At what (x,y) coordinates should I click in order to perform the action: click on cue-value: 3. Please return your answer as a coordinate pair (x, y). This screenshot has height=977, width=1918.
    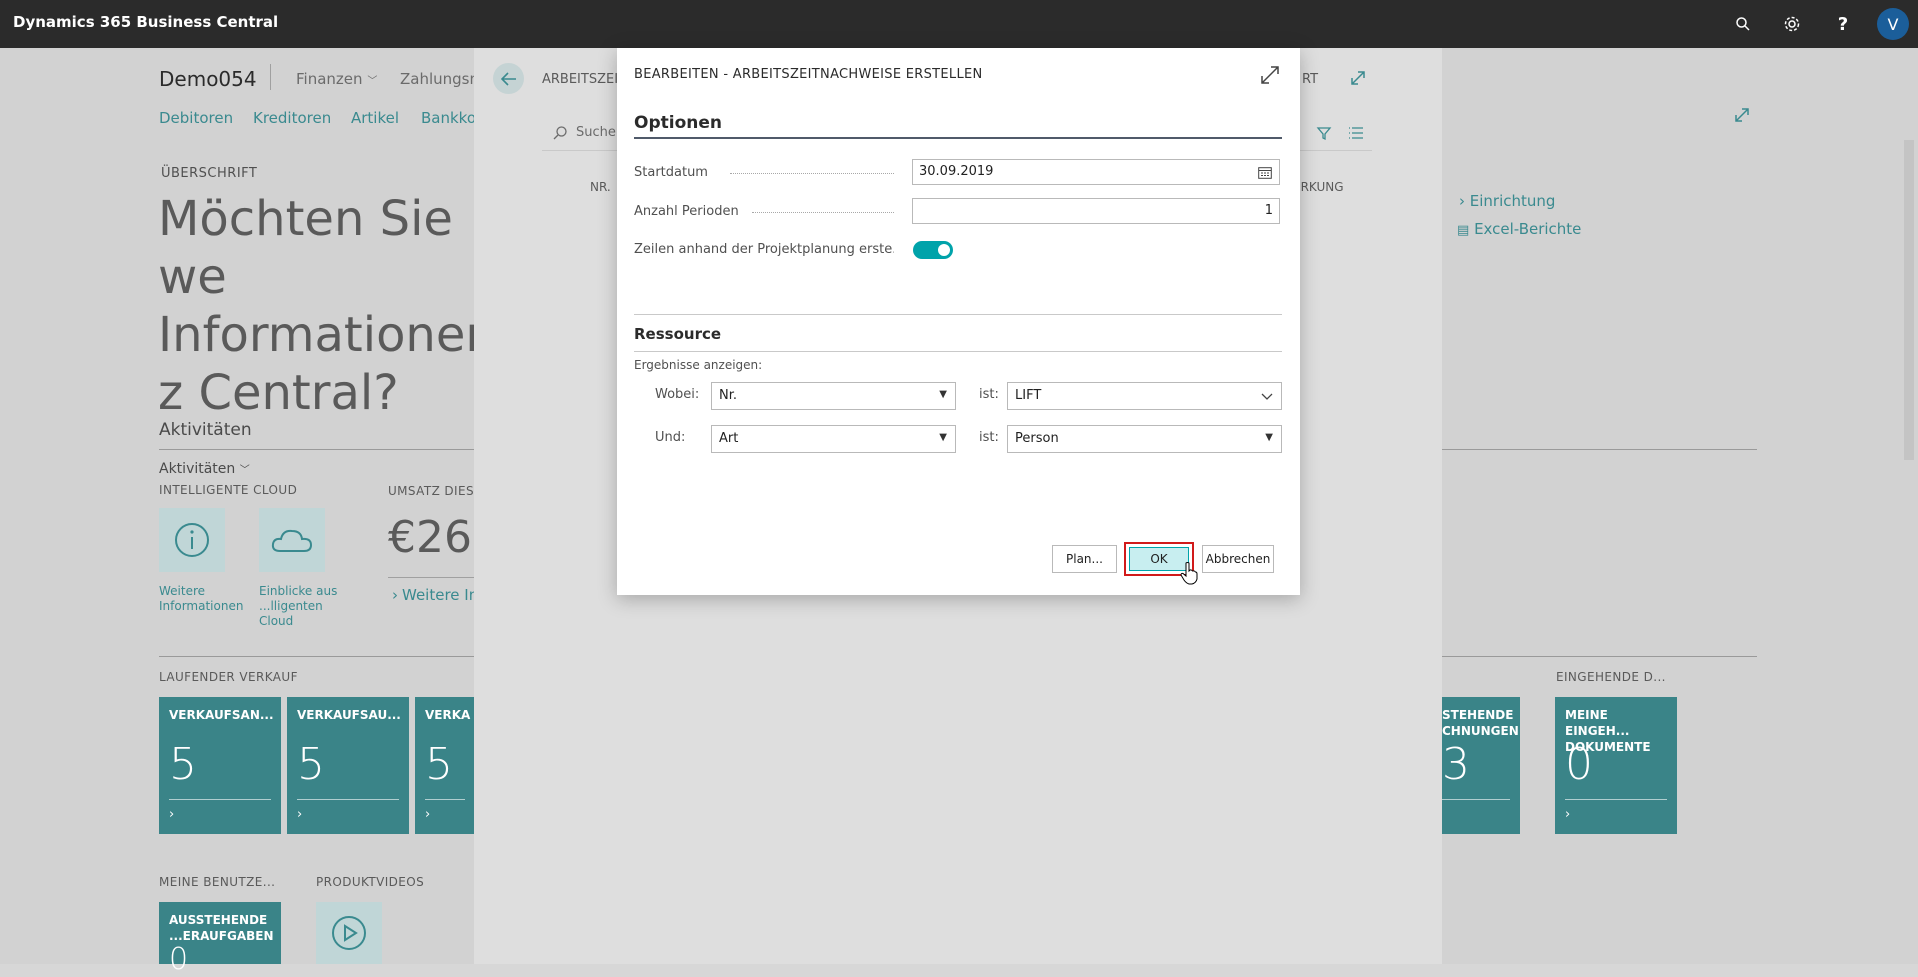
    Looking at the image, I should click on (1456, 764).